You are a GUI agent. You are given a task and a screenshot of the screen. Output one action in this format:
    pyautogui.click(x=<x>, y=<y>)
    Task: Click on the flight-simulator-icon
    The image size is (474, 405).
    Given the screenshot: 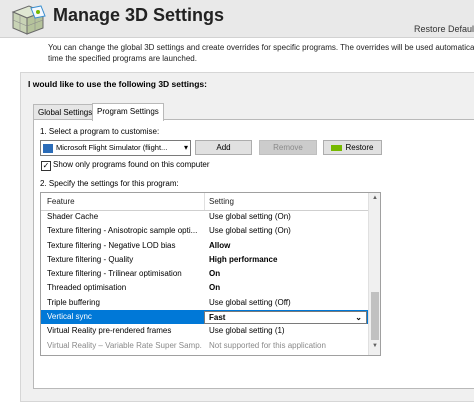 What is the action you would take?
    pyautogui.click(x=48, y=148)
    